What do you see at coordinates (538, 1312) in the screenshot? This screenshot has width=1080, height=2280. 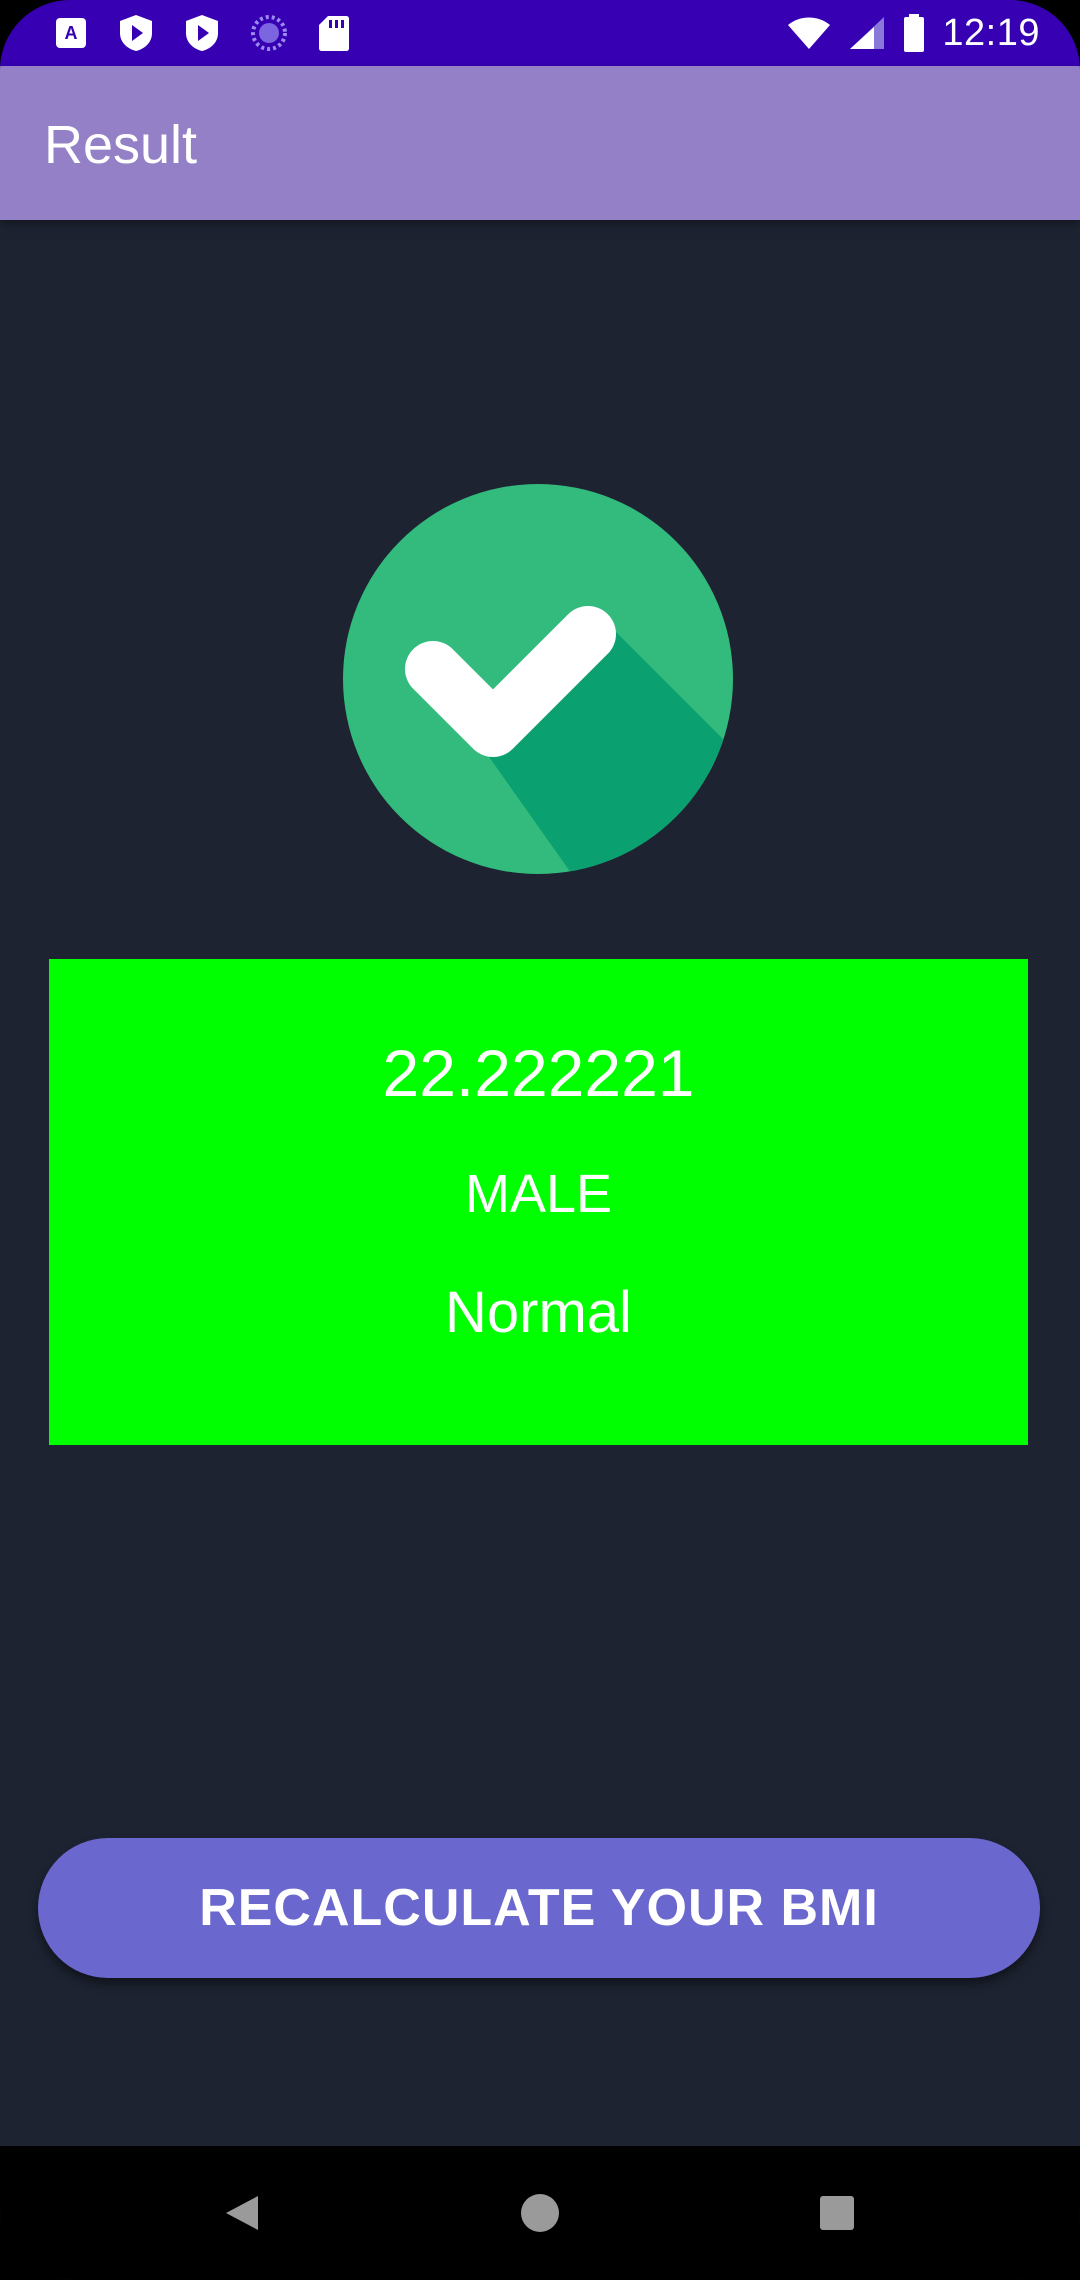 I see `bmi-category: Normal` at bounding box center [538, 1312].